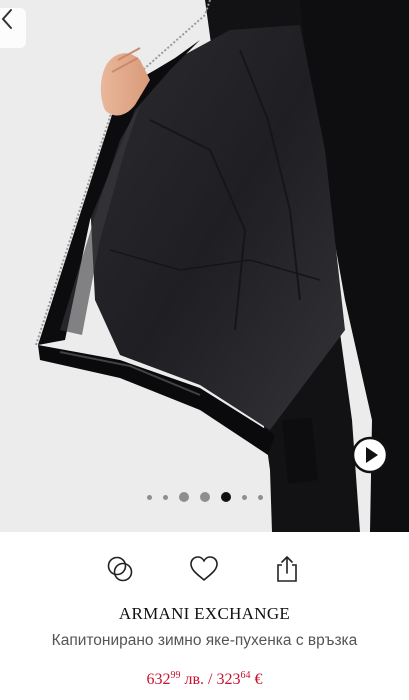 This screenshot has height=700, width=409. Describe the element at coordinates (158, 679) in the screenshot. I see `price-bgn-main: 632` at that location.